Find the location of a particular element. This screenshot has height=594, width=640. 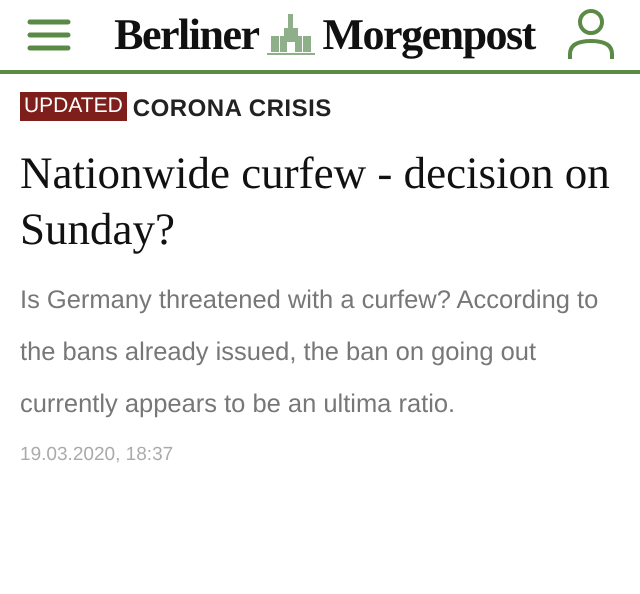

logo-text: Morgenpost is located at coordinates (428, 35).